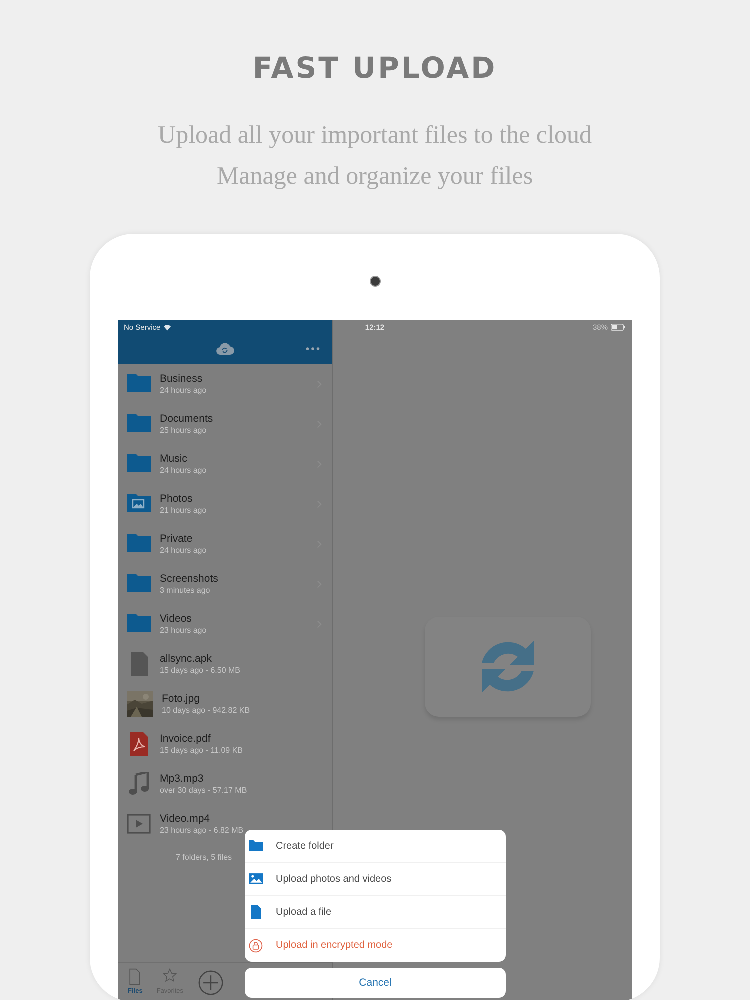 The width and height of the screenshot is (750, 1000). What do you see at coordinates (204, 857) in the screenshot?
I see `item-count: 7 folders, 5 files` at bounding box center [204, 857].